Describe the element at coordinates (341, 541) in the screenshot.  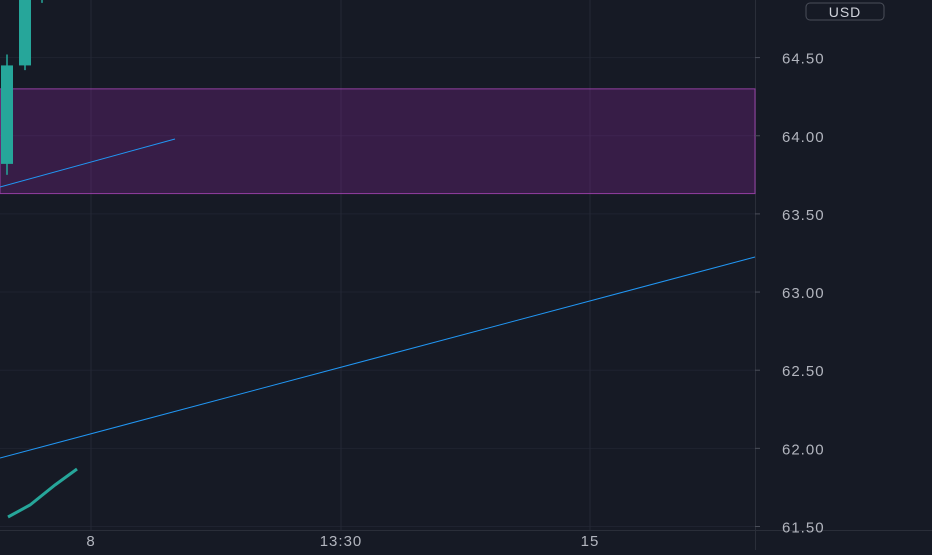
I see `time-tick-label: 13:30` at that location.